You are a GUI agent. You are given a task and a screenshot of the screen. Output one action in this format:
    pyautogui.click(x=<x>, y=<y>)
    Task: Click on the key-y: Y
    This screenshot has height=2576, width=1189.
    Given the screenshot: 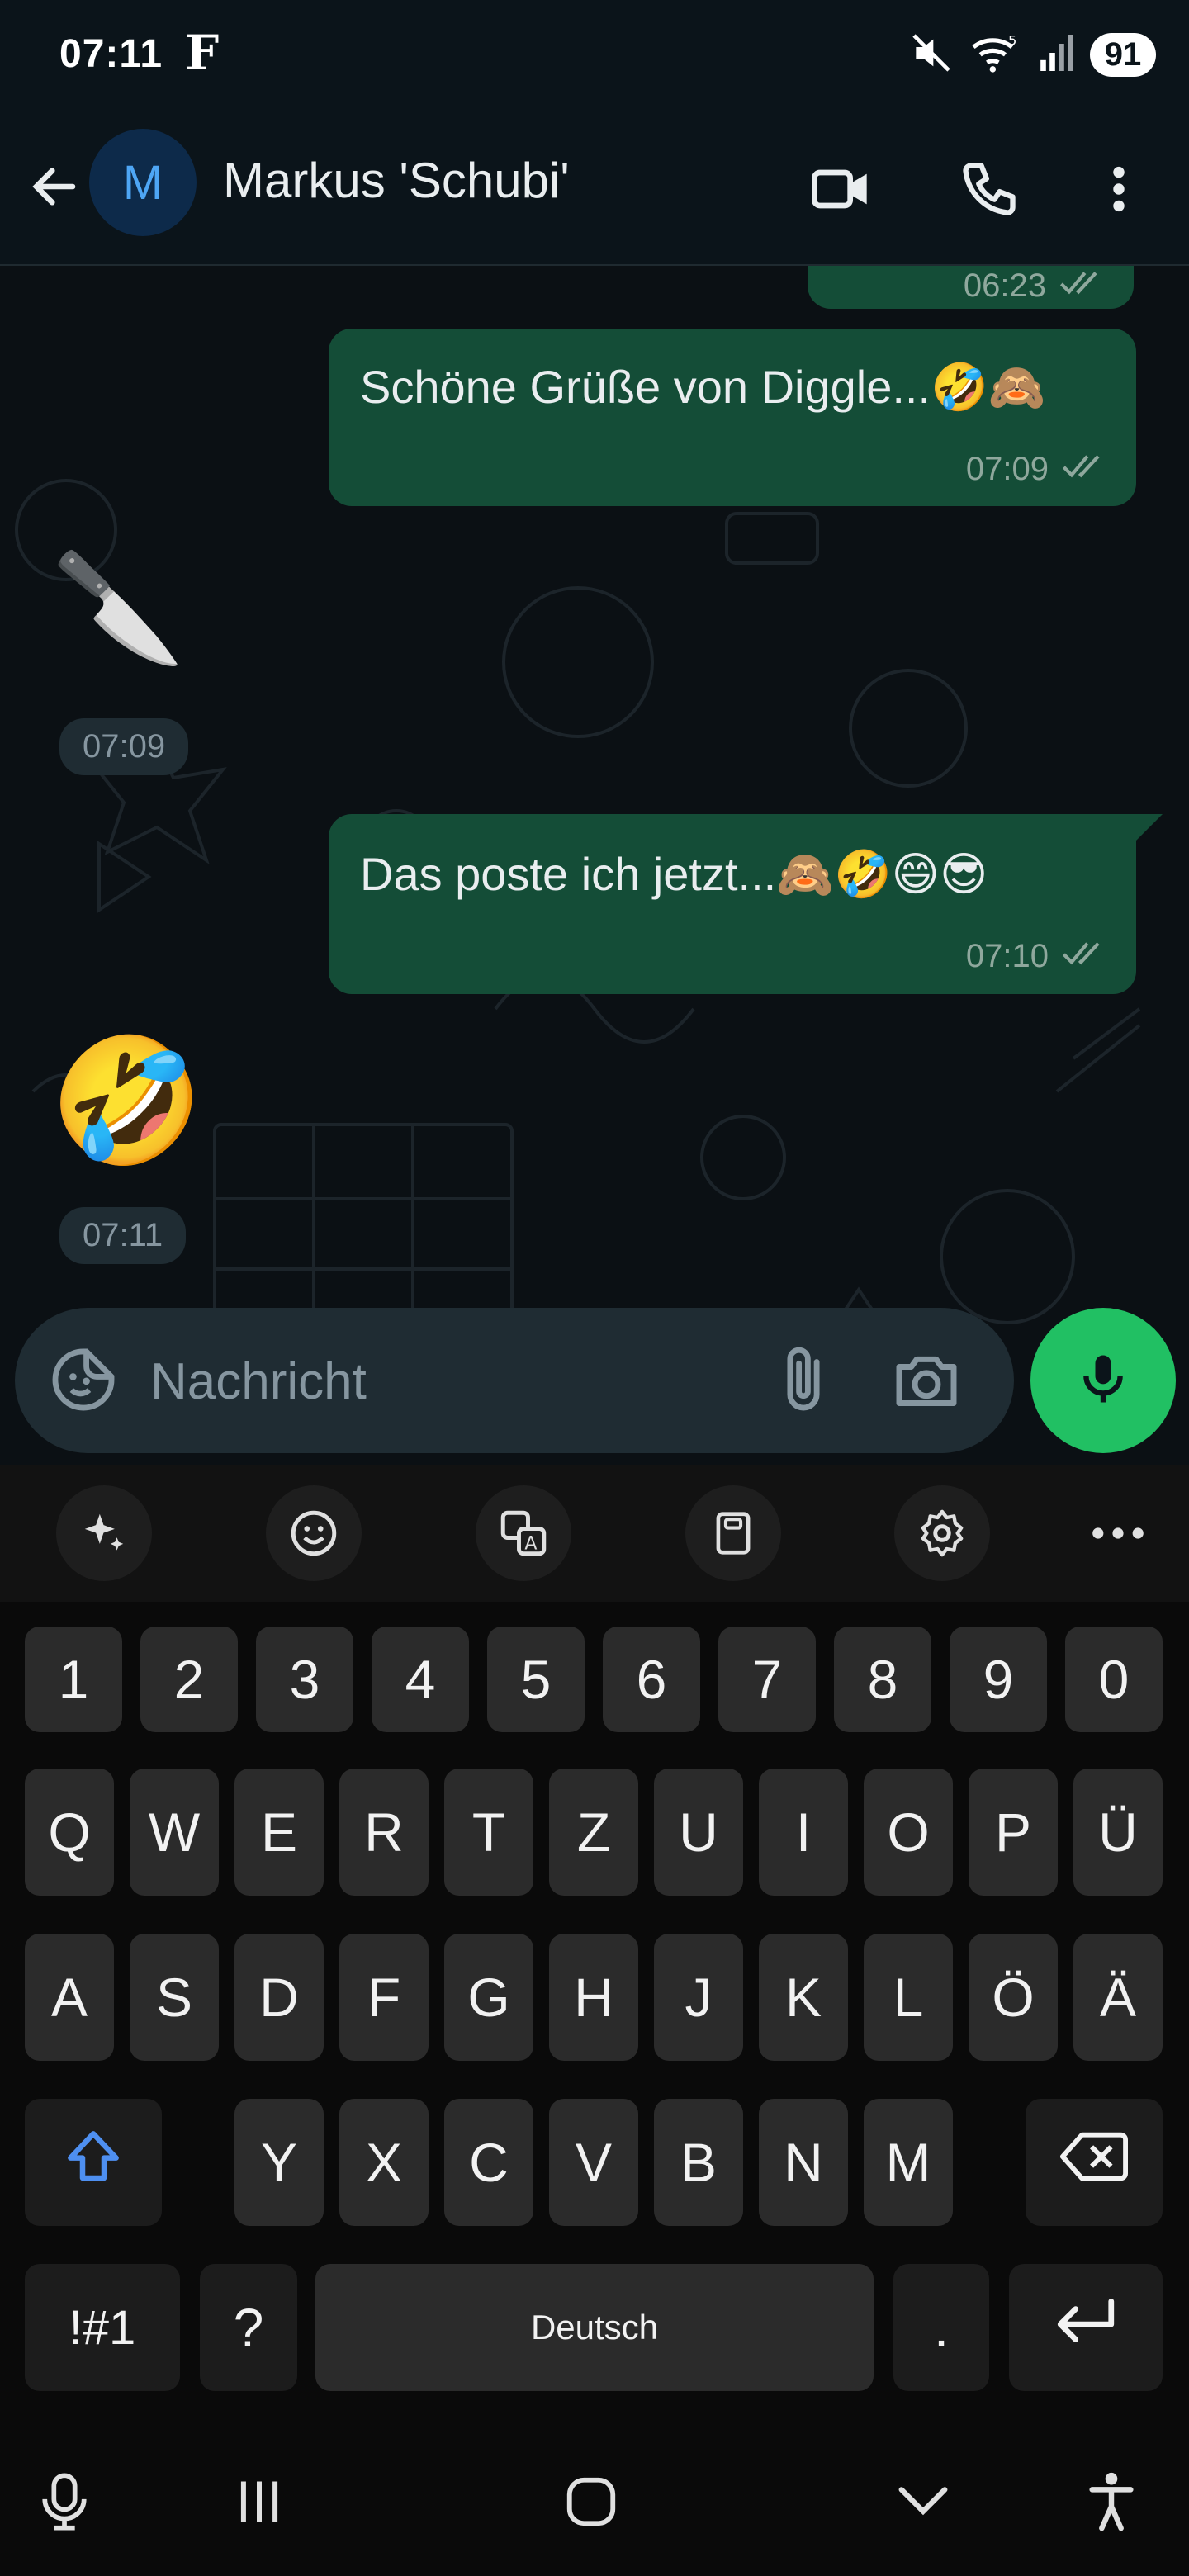 What is the action you would take?
    pyautogui.click(x=279, y=2162)
    